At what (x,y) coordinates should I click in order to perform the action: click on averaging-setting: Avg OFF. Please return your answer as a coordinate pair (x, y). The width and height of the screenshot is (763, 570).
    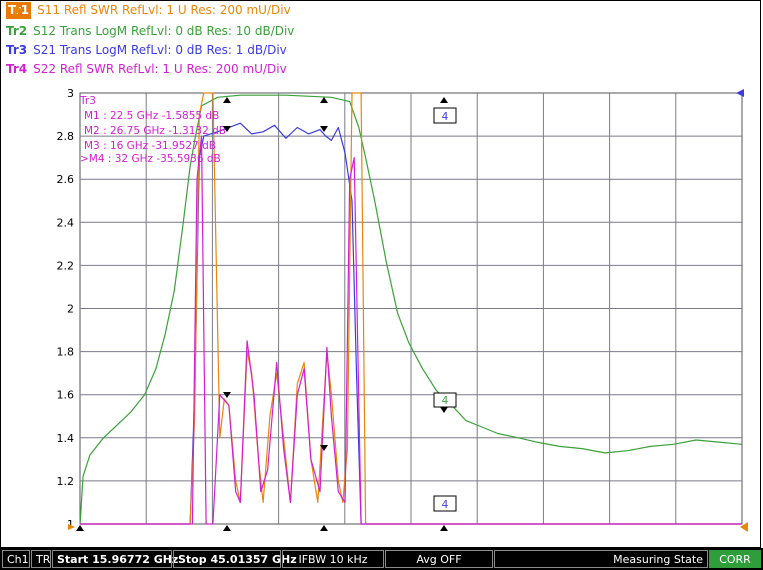
    Looking at the image, I should click on (439, 559).